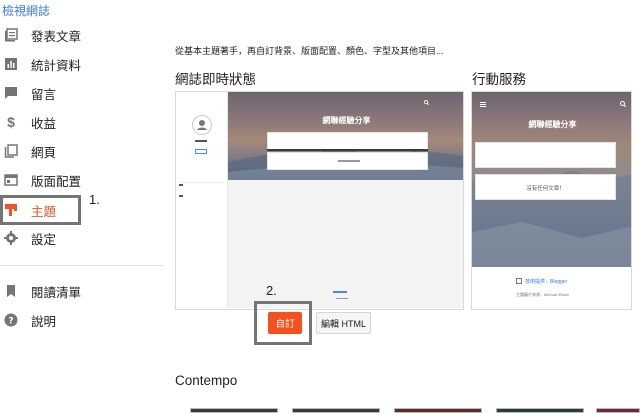  I want to click on stats-icon, so click(11, 64).